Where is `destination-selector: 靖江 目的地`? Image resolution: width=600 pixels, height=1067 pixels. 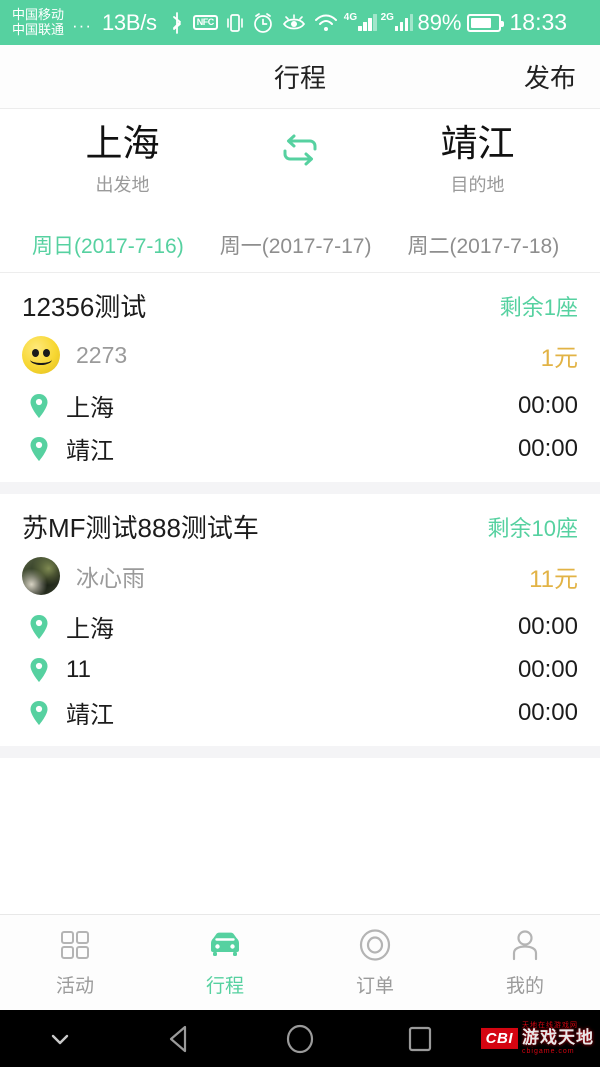
destination-selector: 靖江 目的地 is located at coordinates (477, 160).